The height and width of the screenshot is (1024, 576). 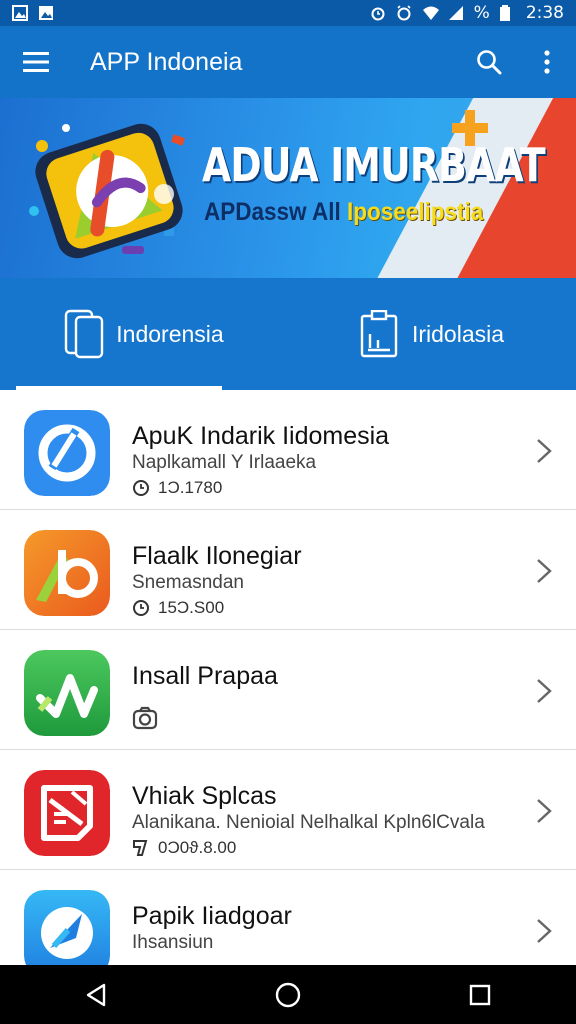 I want to click on recents-button, so click(x=480, y=994).